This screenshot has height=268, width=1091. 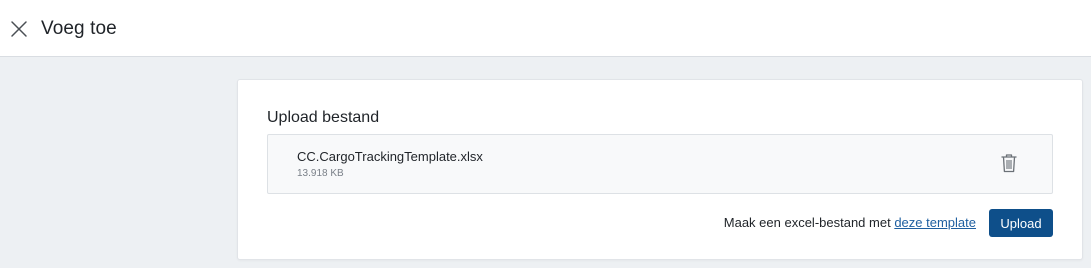 I want to click on close-icon, so click(x=19, y=29).